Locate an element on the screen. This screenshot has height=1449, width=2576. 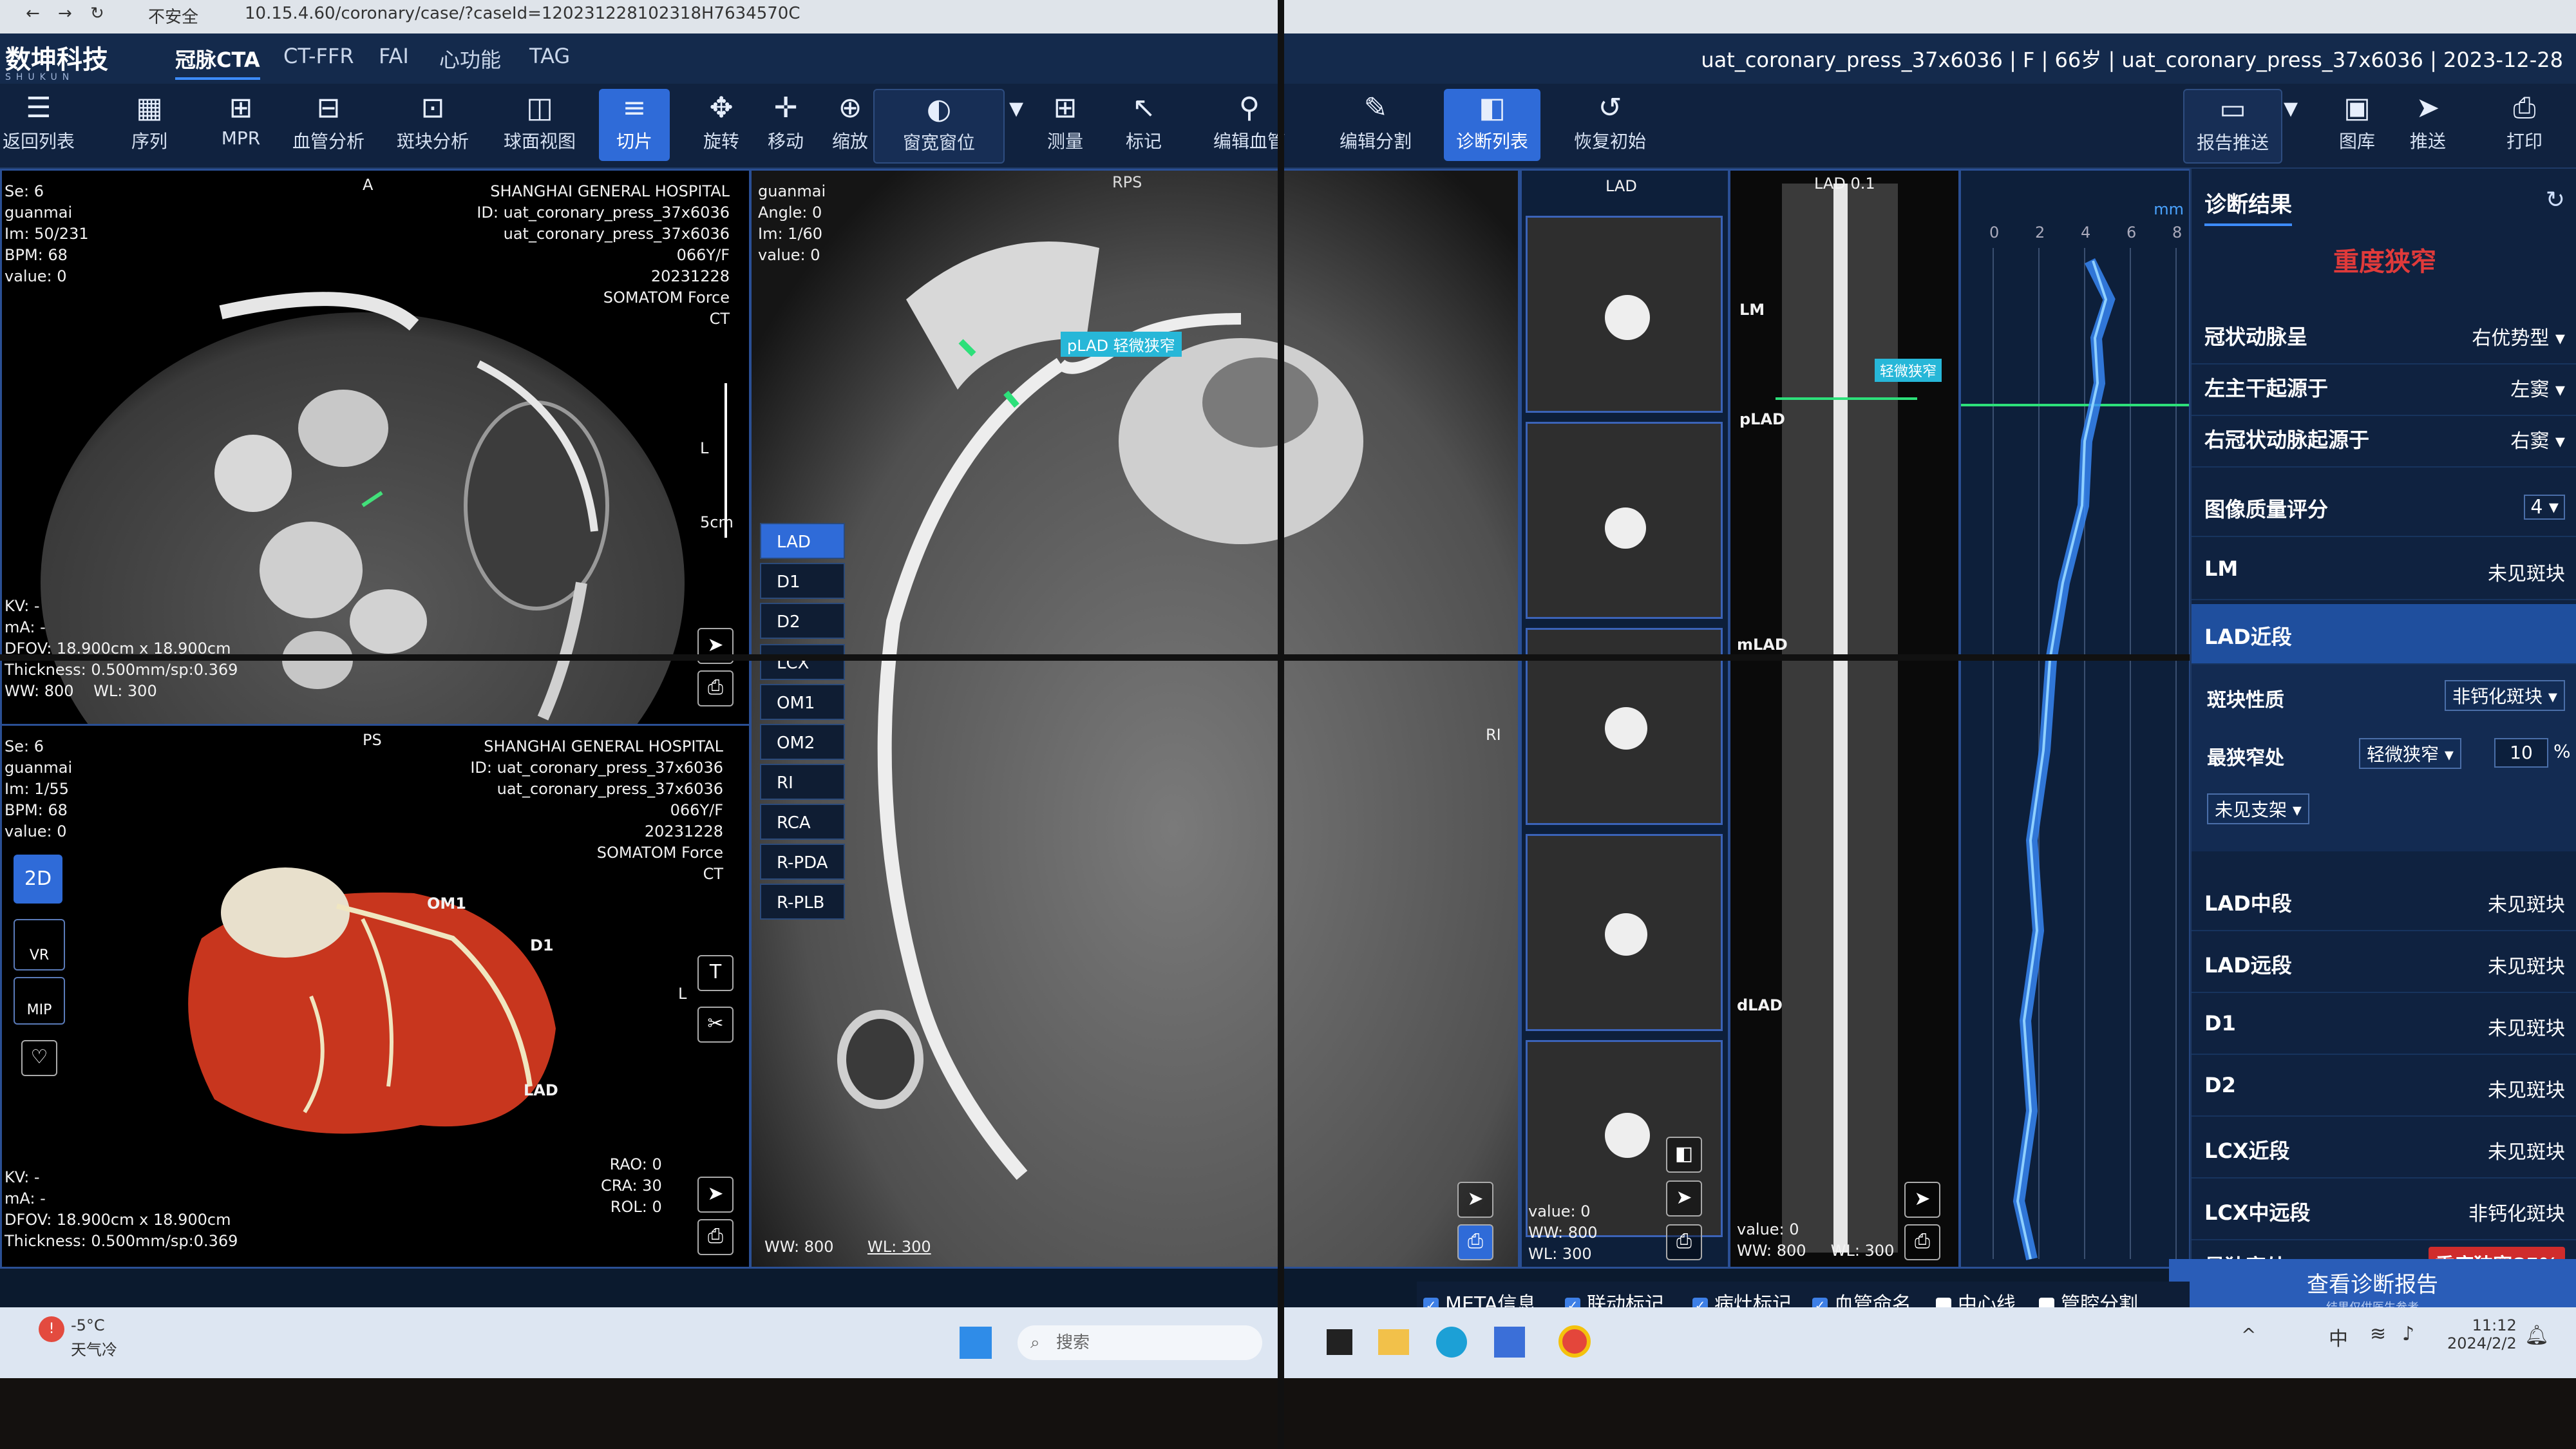
sphere-view-button: ◫ 球面视图 is located at coordinates (539, 125).